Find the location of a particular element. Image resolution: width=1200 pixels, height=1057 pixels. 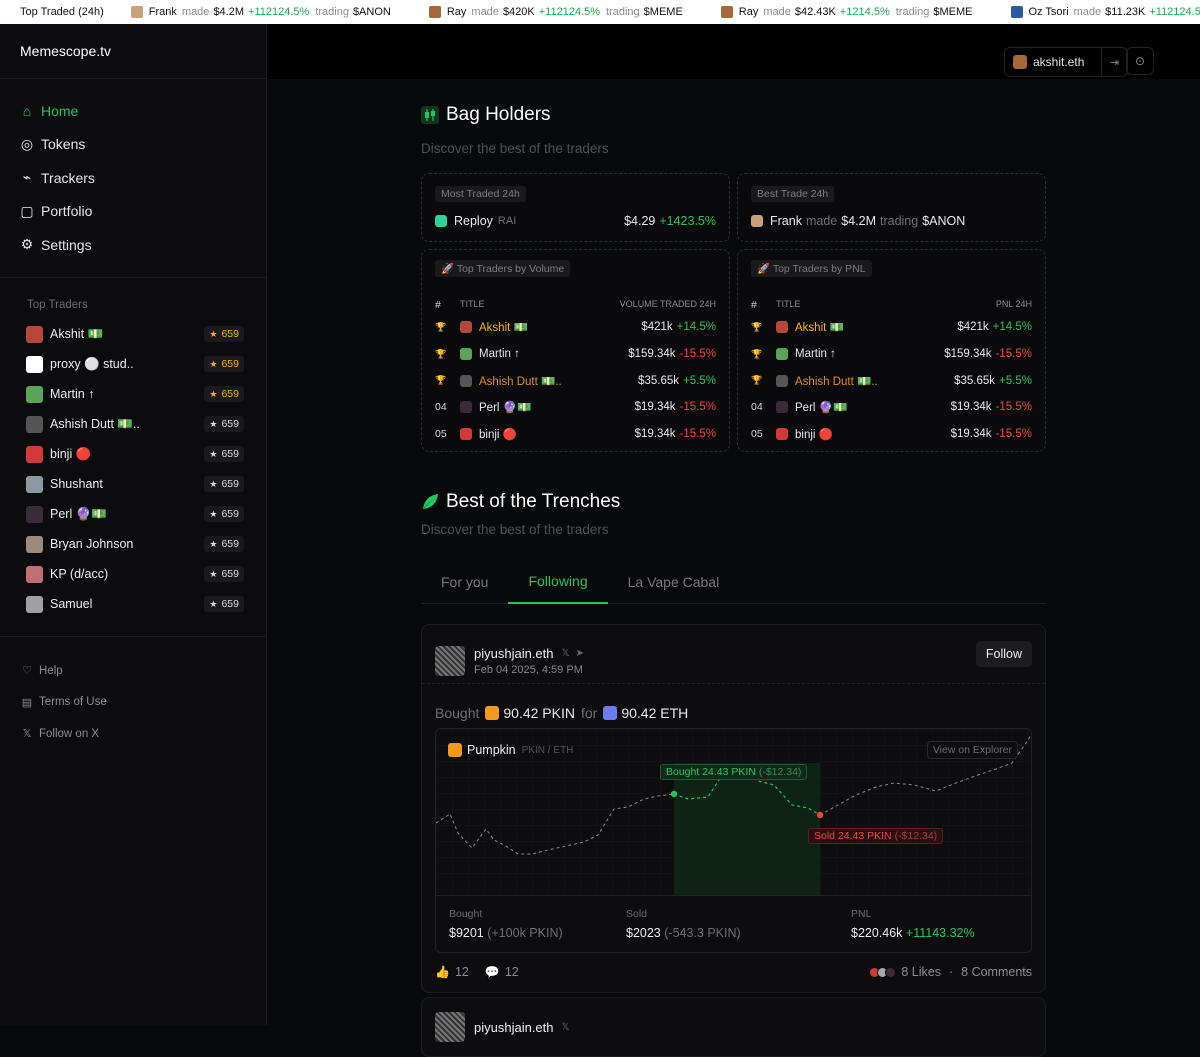

logout-icon: ⇥ is located at coordinates (1114, 62).